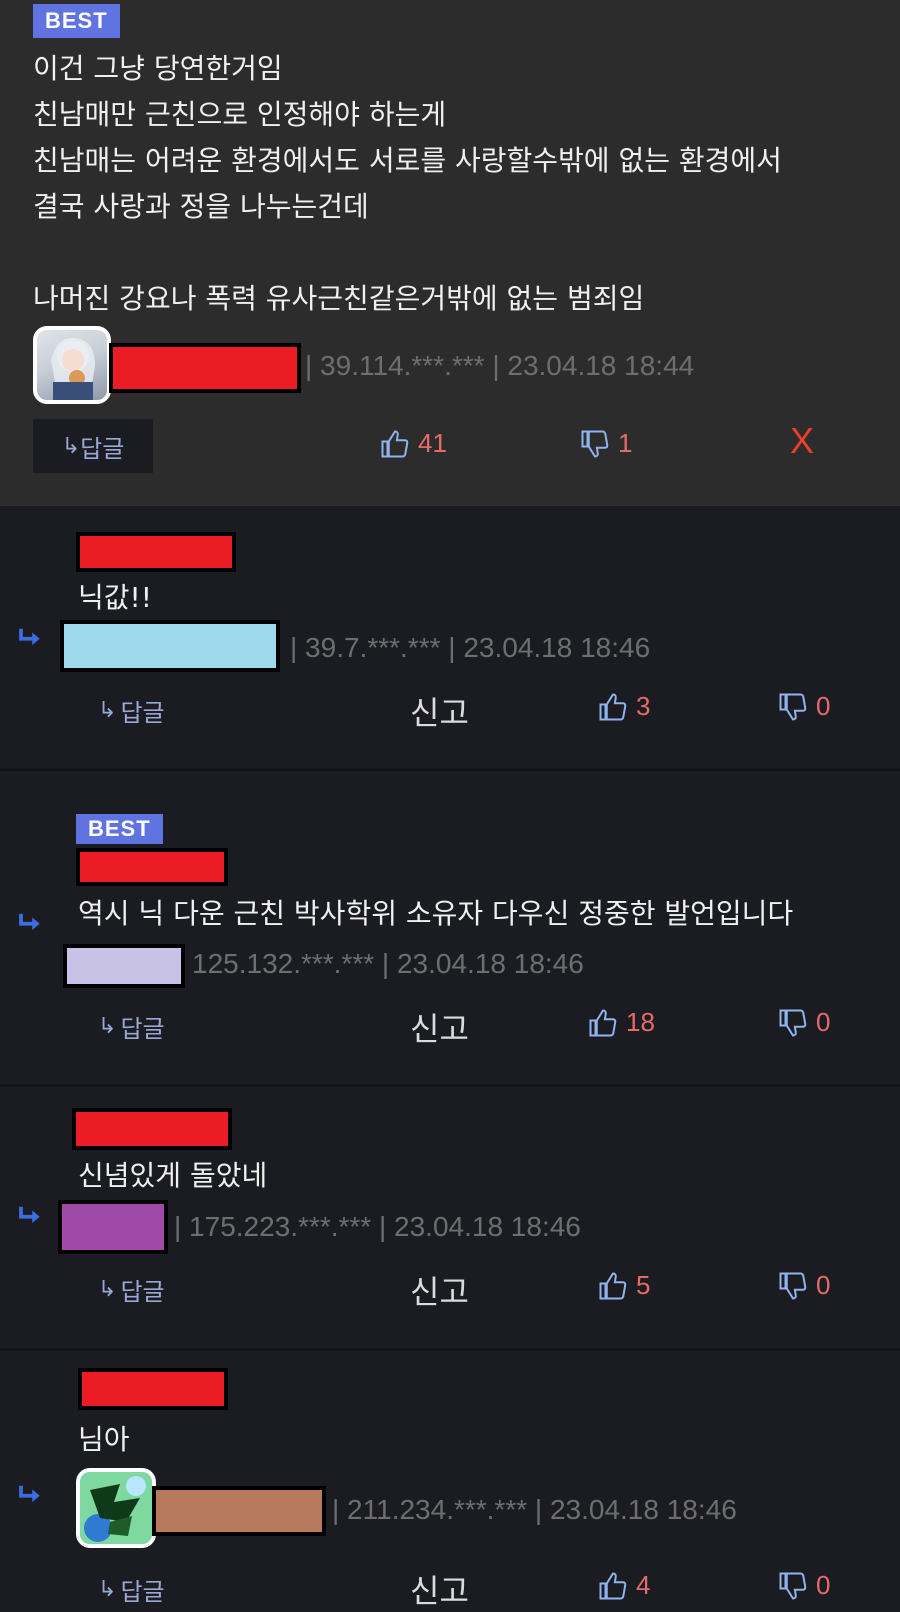 The width and height of the screenshot is (900, 1612). Describe the element at coordinates (432, 443) in the screenshot. I see `like-count: 41` at that location.